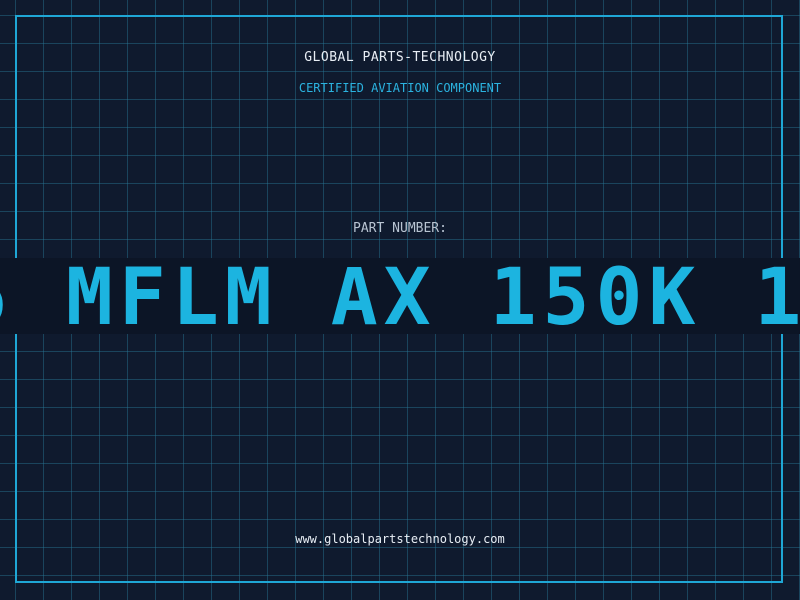  I want to click on part-number-value: 6 MFLM AX 150K 1% 9, so click(400, 296).